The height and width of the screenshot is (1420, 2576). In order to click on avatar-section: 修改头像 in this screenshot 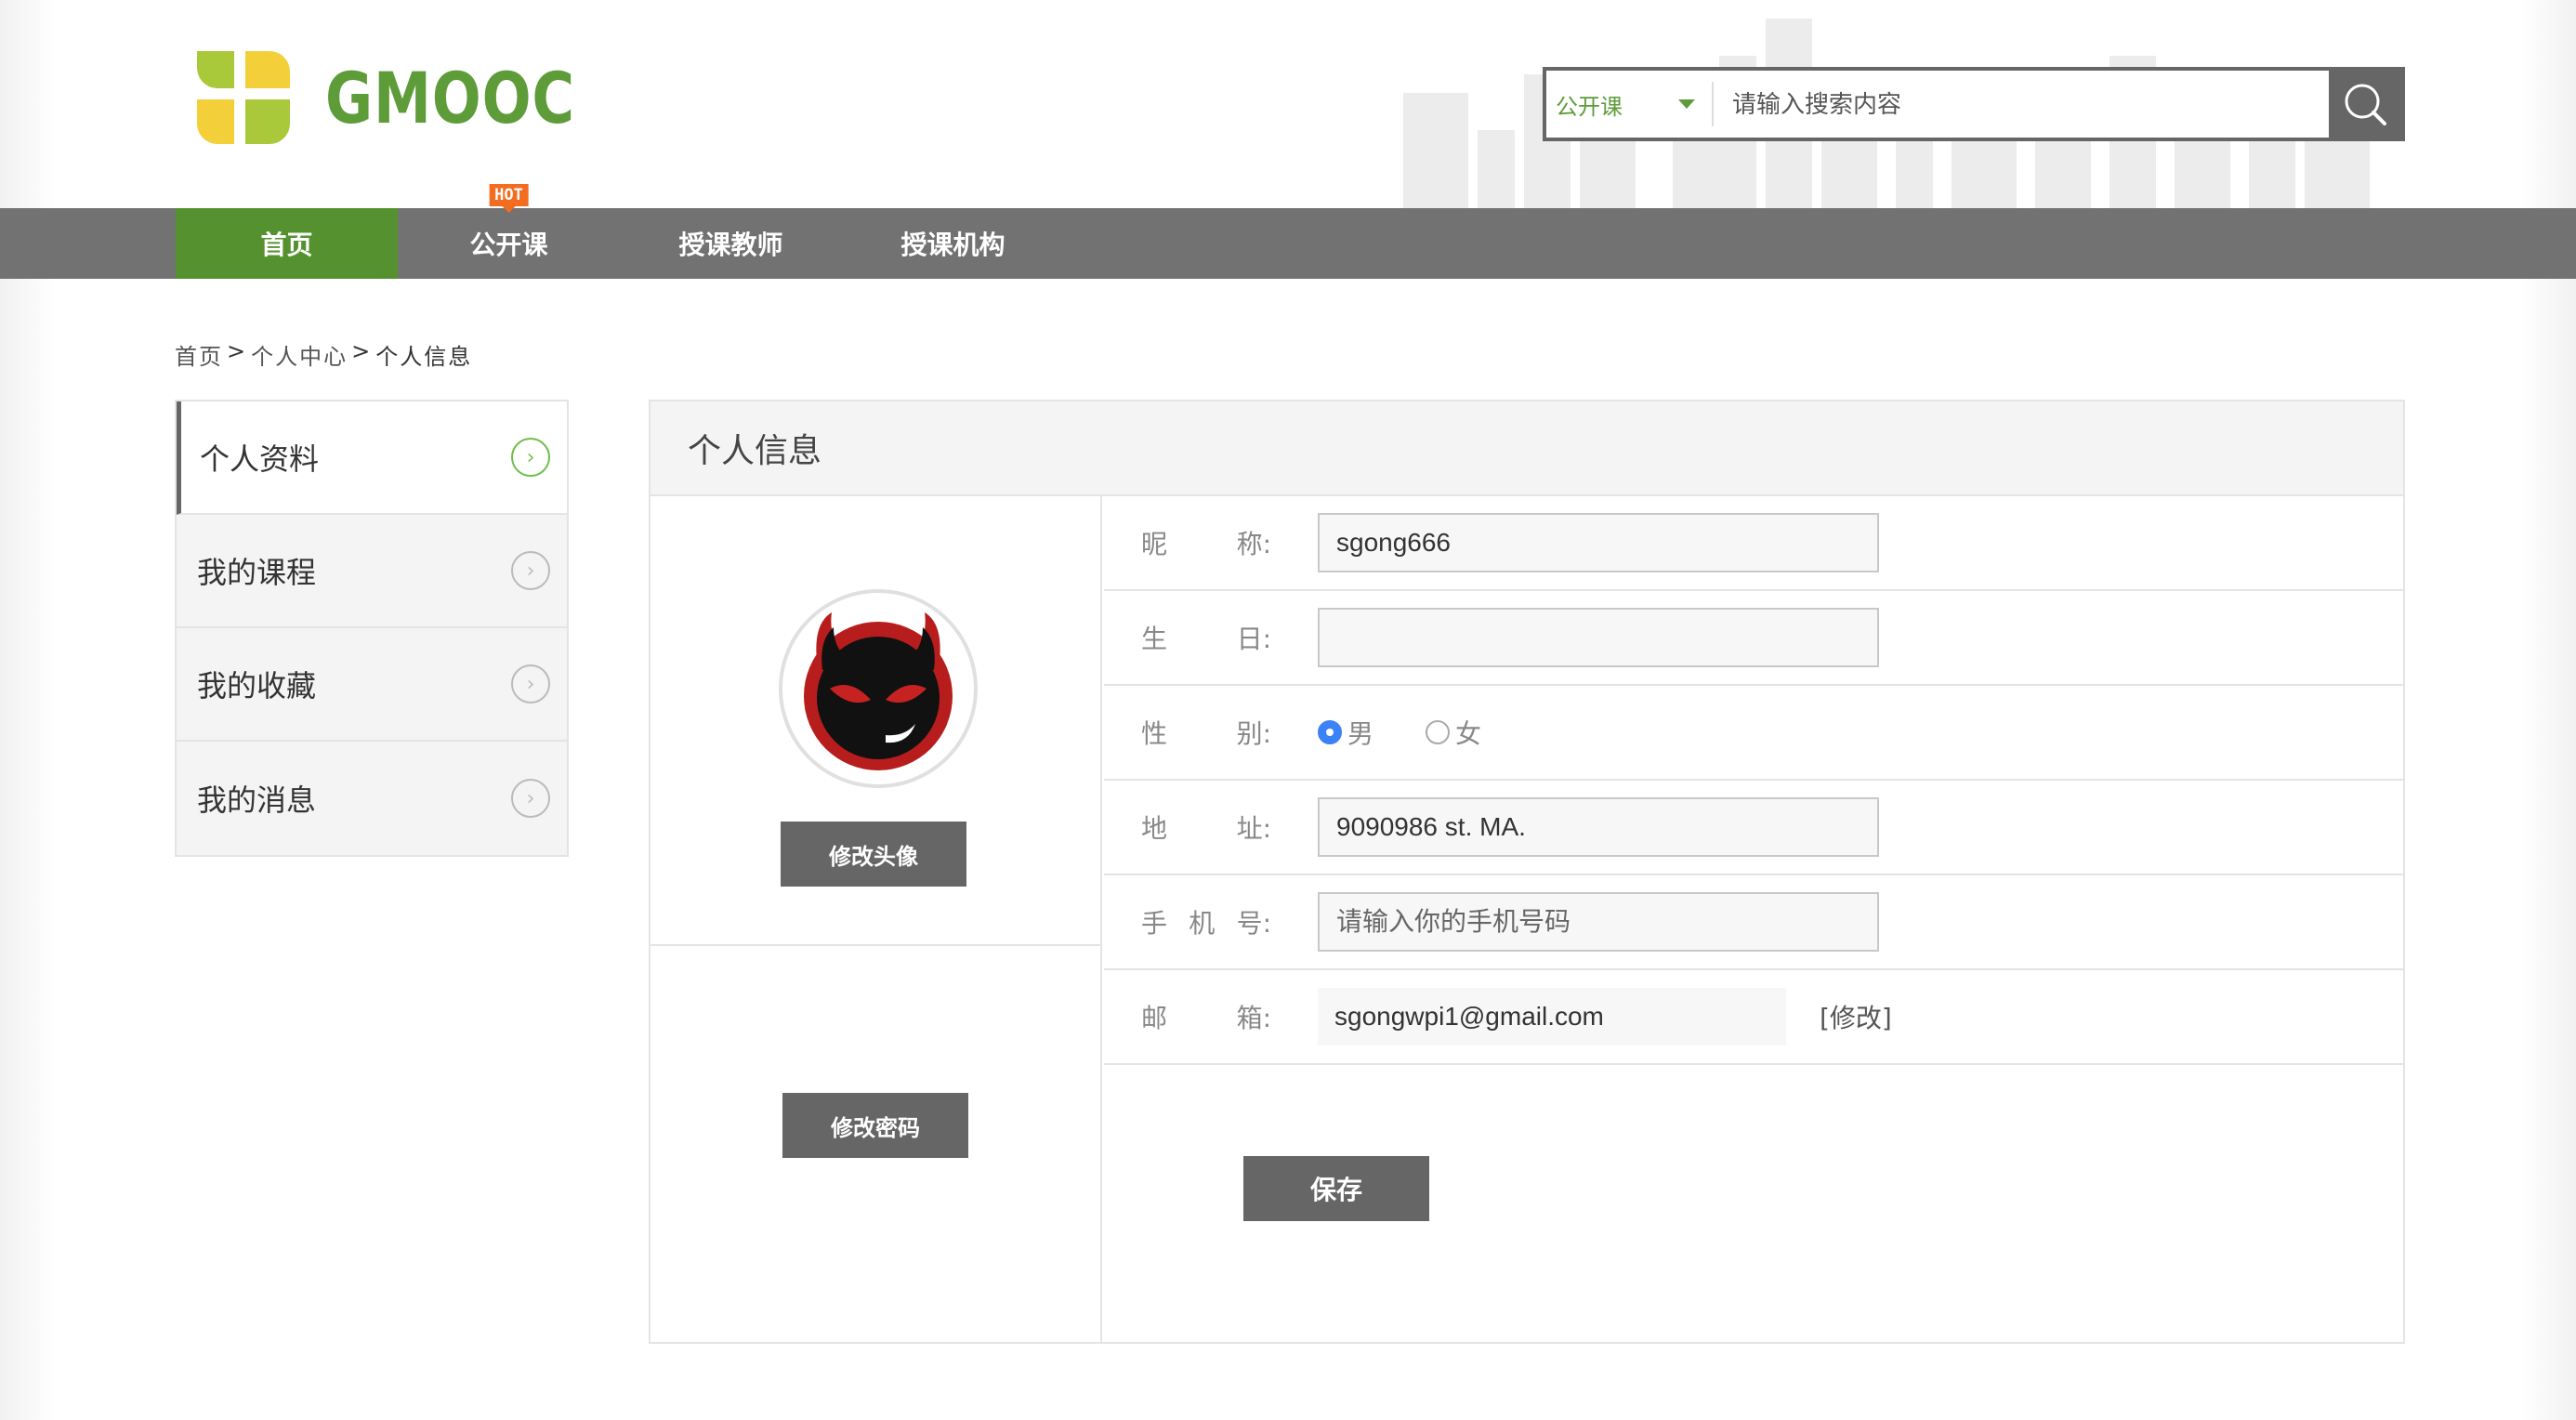, I will do `click(875, 721)`.